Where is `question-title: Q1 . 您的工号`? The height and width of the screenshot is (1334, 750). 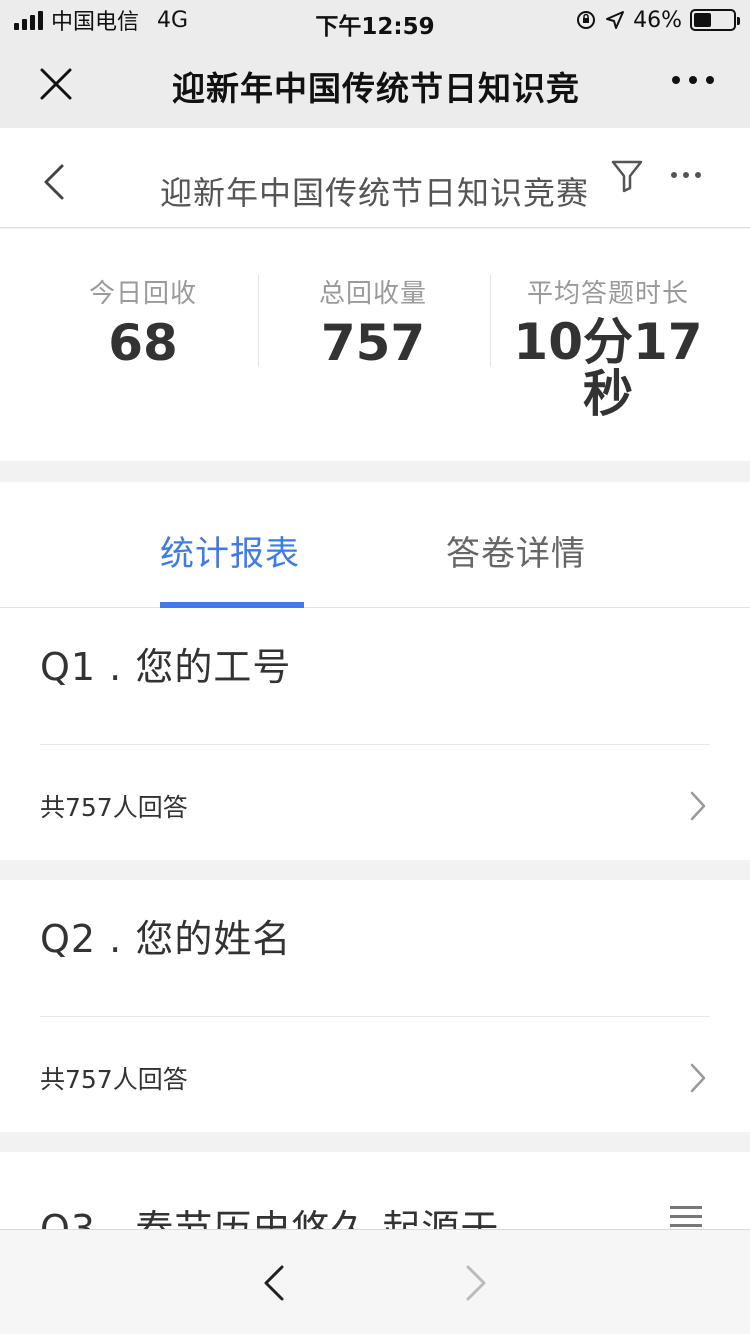
question-title: Q1 . 您的工号 is located at coordinates (166, 667).